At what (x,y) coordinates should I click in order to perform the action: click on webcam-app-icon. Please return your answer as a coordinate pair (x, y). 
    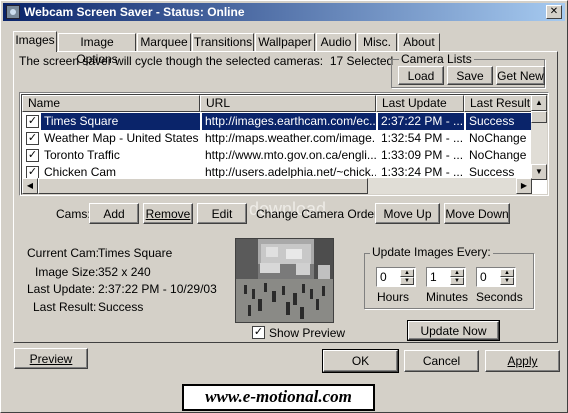
    Looking at the image, I should click on (13, 12).